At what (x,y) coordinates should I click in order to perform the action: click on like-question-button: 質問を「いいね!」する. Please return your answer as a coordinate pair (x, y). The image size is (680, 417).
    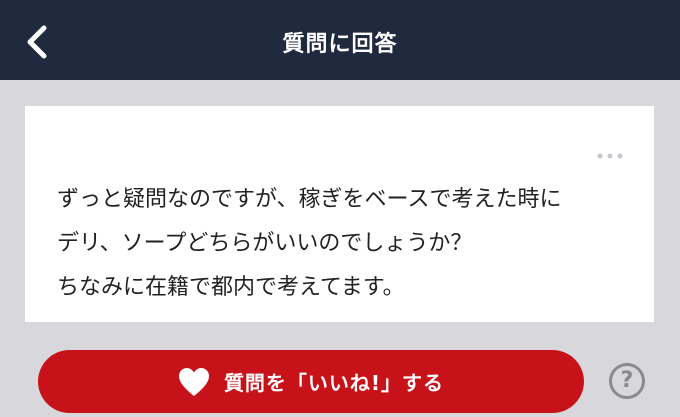
    Looking at the image, I should click on (311, 381).